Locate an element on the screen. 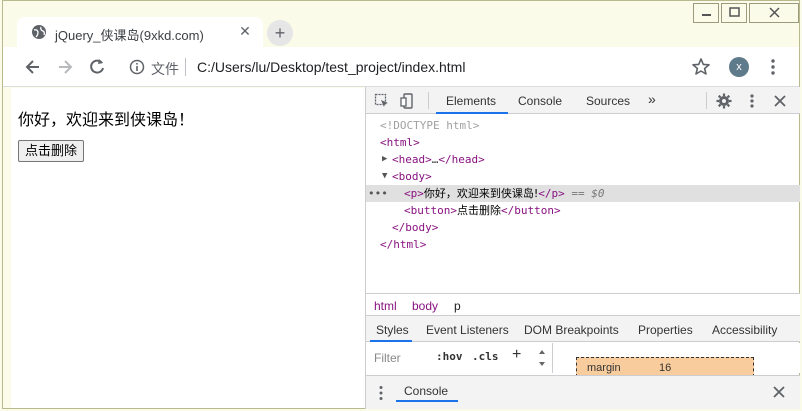  welcome-paragraph: 你好，欢迎来到侠课岛！ is located at coordinates (106, 120).